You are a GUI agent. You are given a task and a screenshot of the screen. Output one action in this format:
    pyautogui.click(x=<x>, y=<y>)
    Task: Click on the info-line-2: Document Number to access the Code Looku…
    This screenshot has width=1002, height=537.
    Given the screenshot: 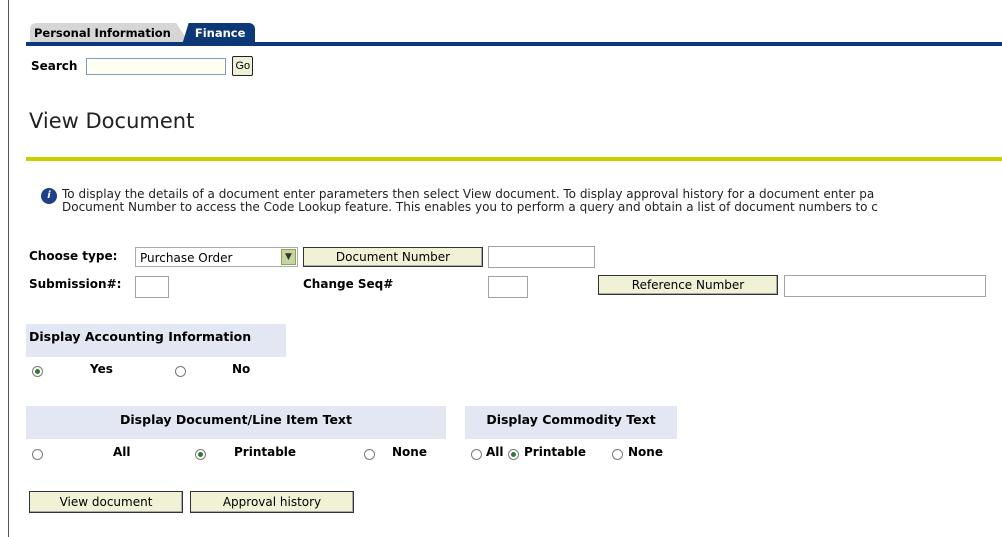 What is the action you would take?
    pyautogui.click(x=470, y=207)
    